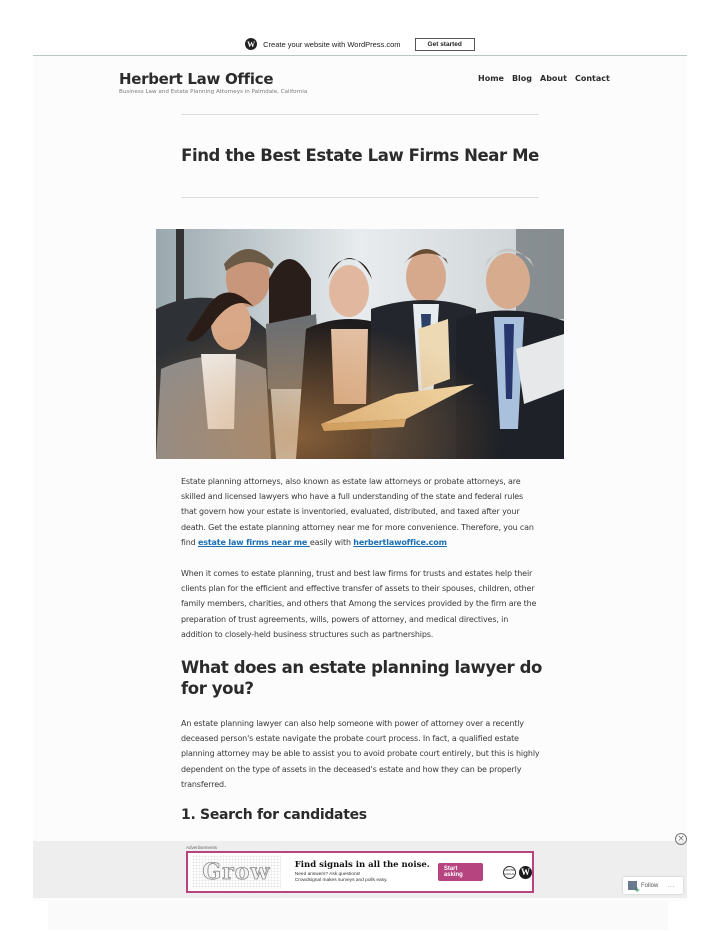 Image resolution: width=720 pixels, height=931 pixels. Describe the element at coordinates (491, 78) in the screenshot. I see `nav-home: Home` at that location.